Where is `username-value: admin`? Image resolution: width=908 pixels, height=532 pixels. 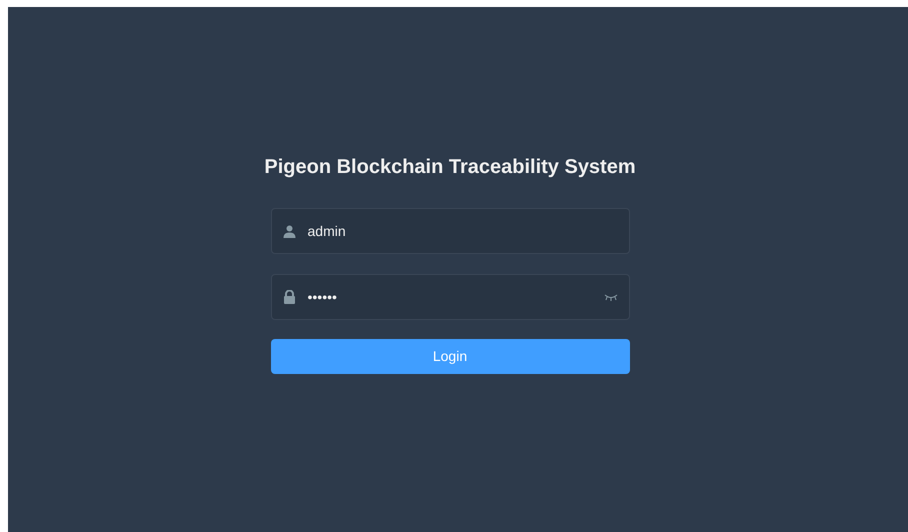 username-value: admin is located at coordinates (327, 231).